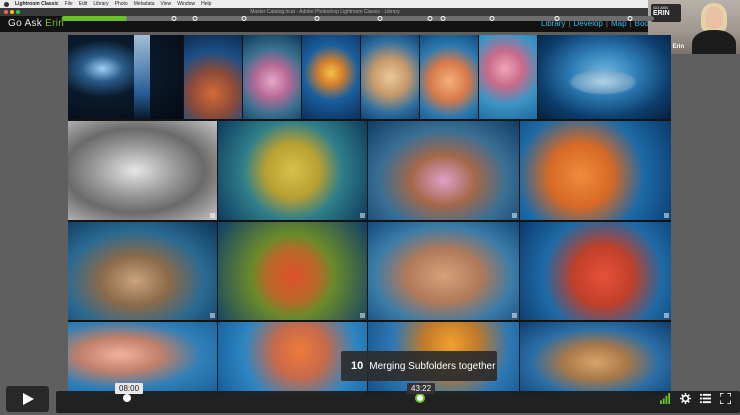  What do you see at coordinates (661, 13) in the screenshot?
I see `logo-line2: ERIN` at bounding box center [661, 13].